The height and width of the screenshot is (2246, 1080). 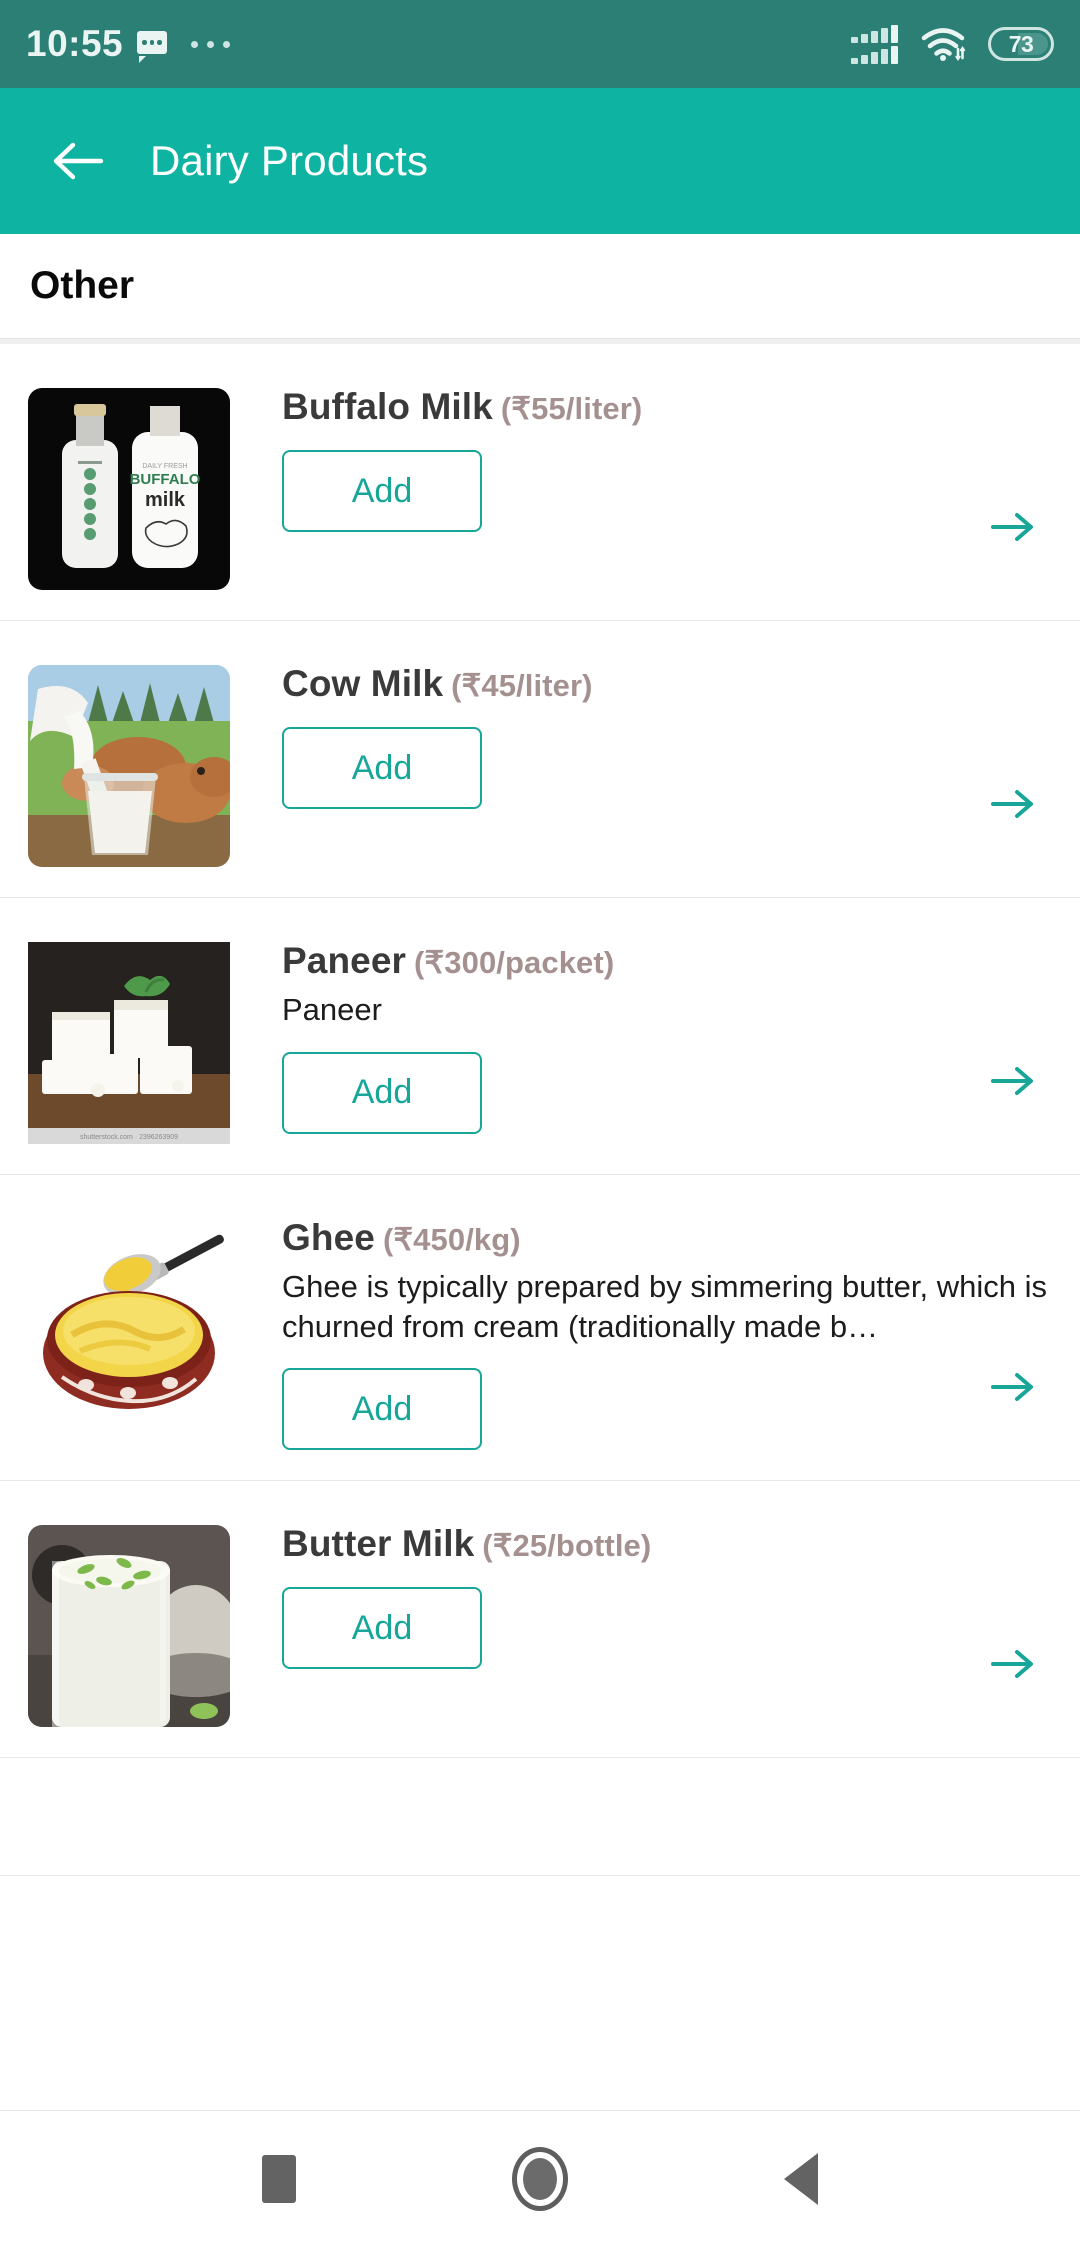 What do you see at coordinates (363, 683) in the screenshot?
I see `product-name: Cow Milk` at bounding box center [363, 683].